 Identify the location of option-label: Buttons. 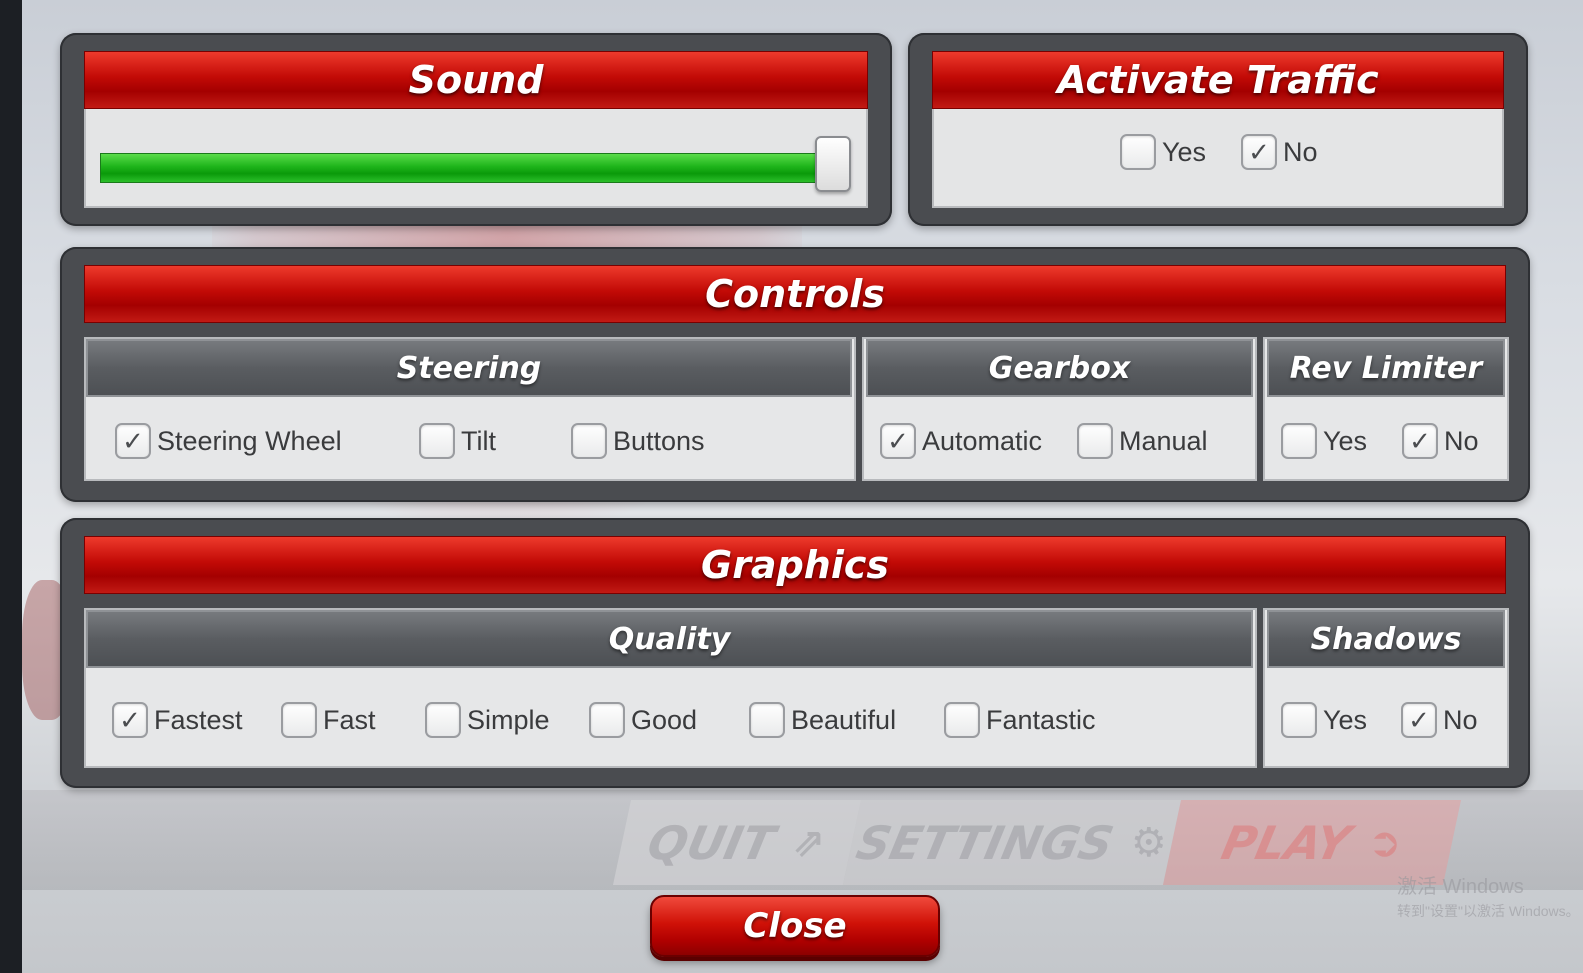
(659, 440).